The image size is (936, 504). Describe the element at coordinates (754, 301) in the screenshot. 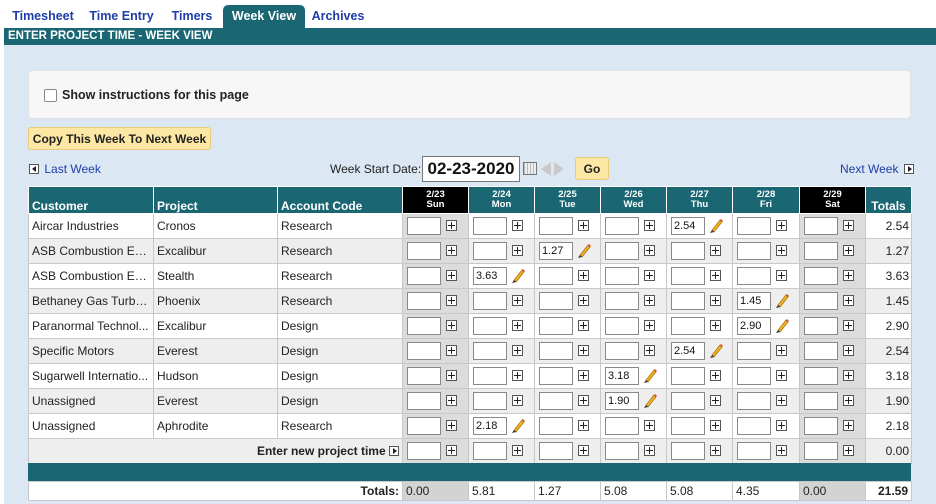

I see `hours-input: 1.45` at that location.